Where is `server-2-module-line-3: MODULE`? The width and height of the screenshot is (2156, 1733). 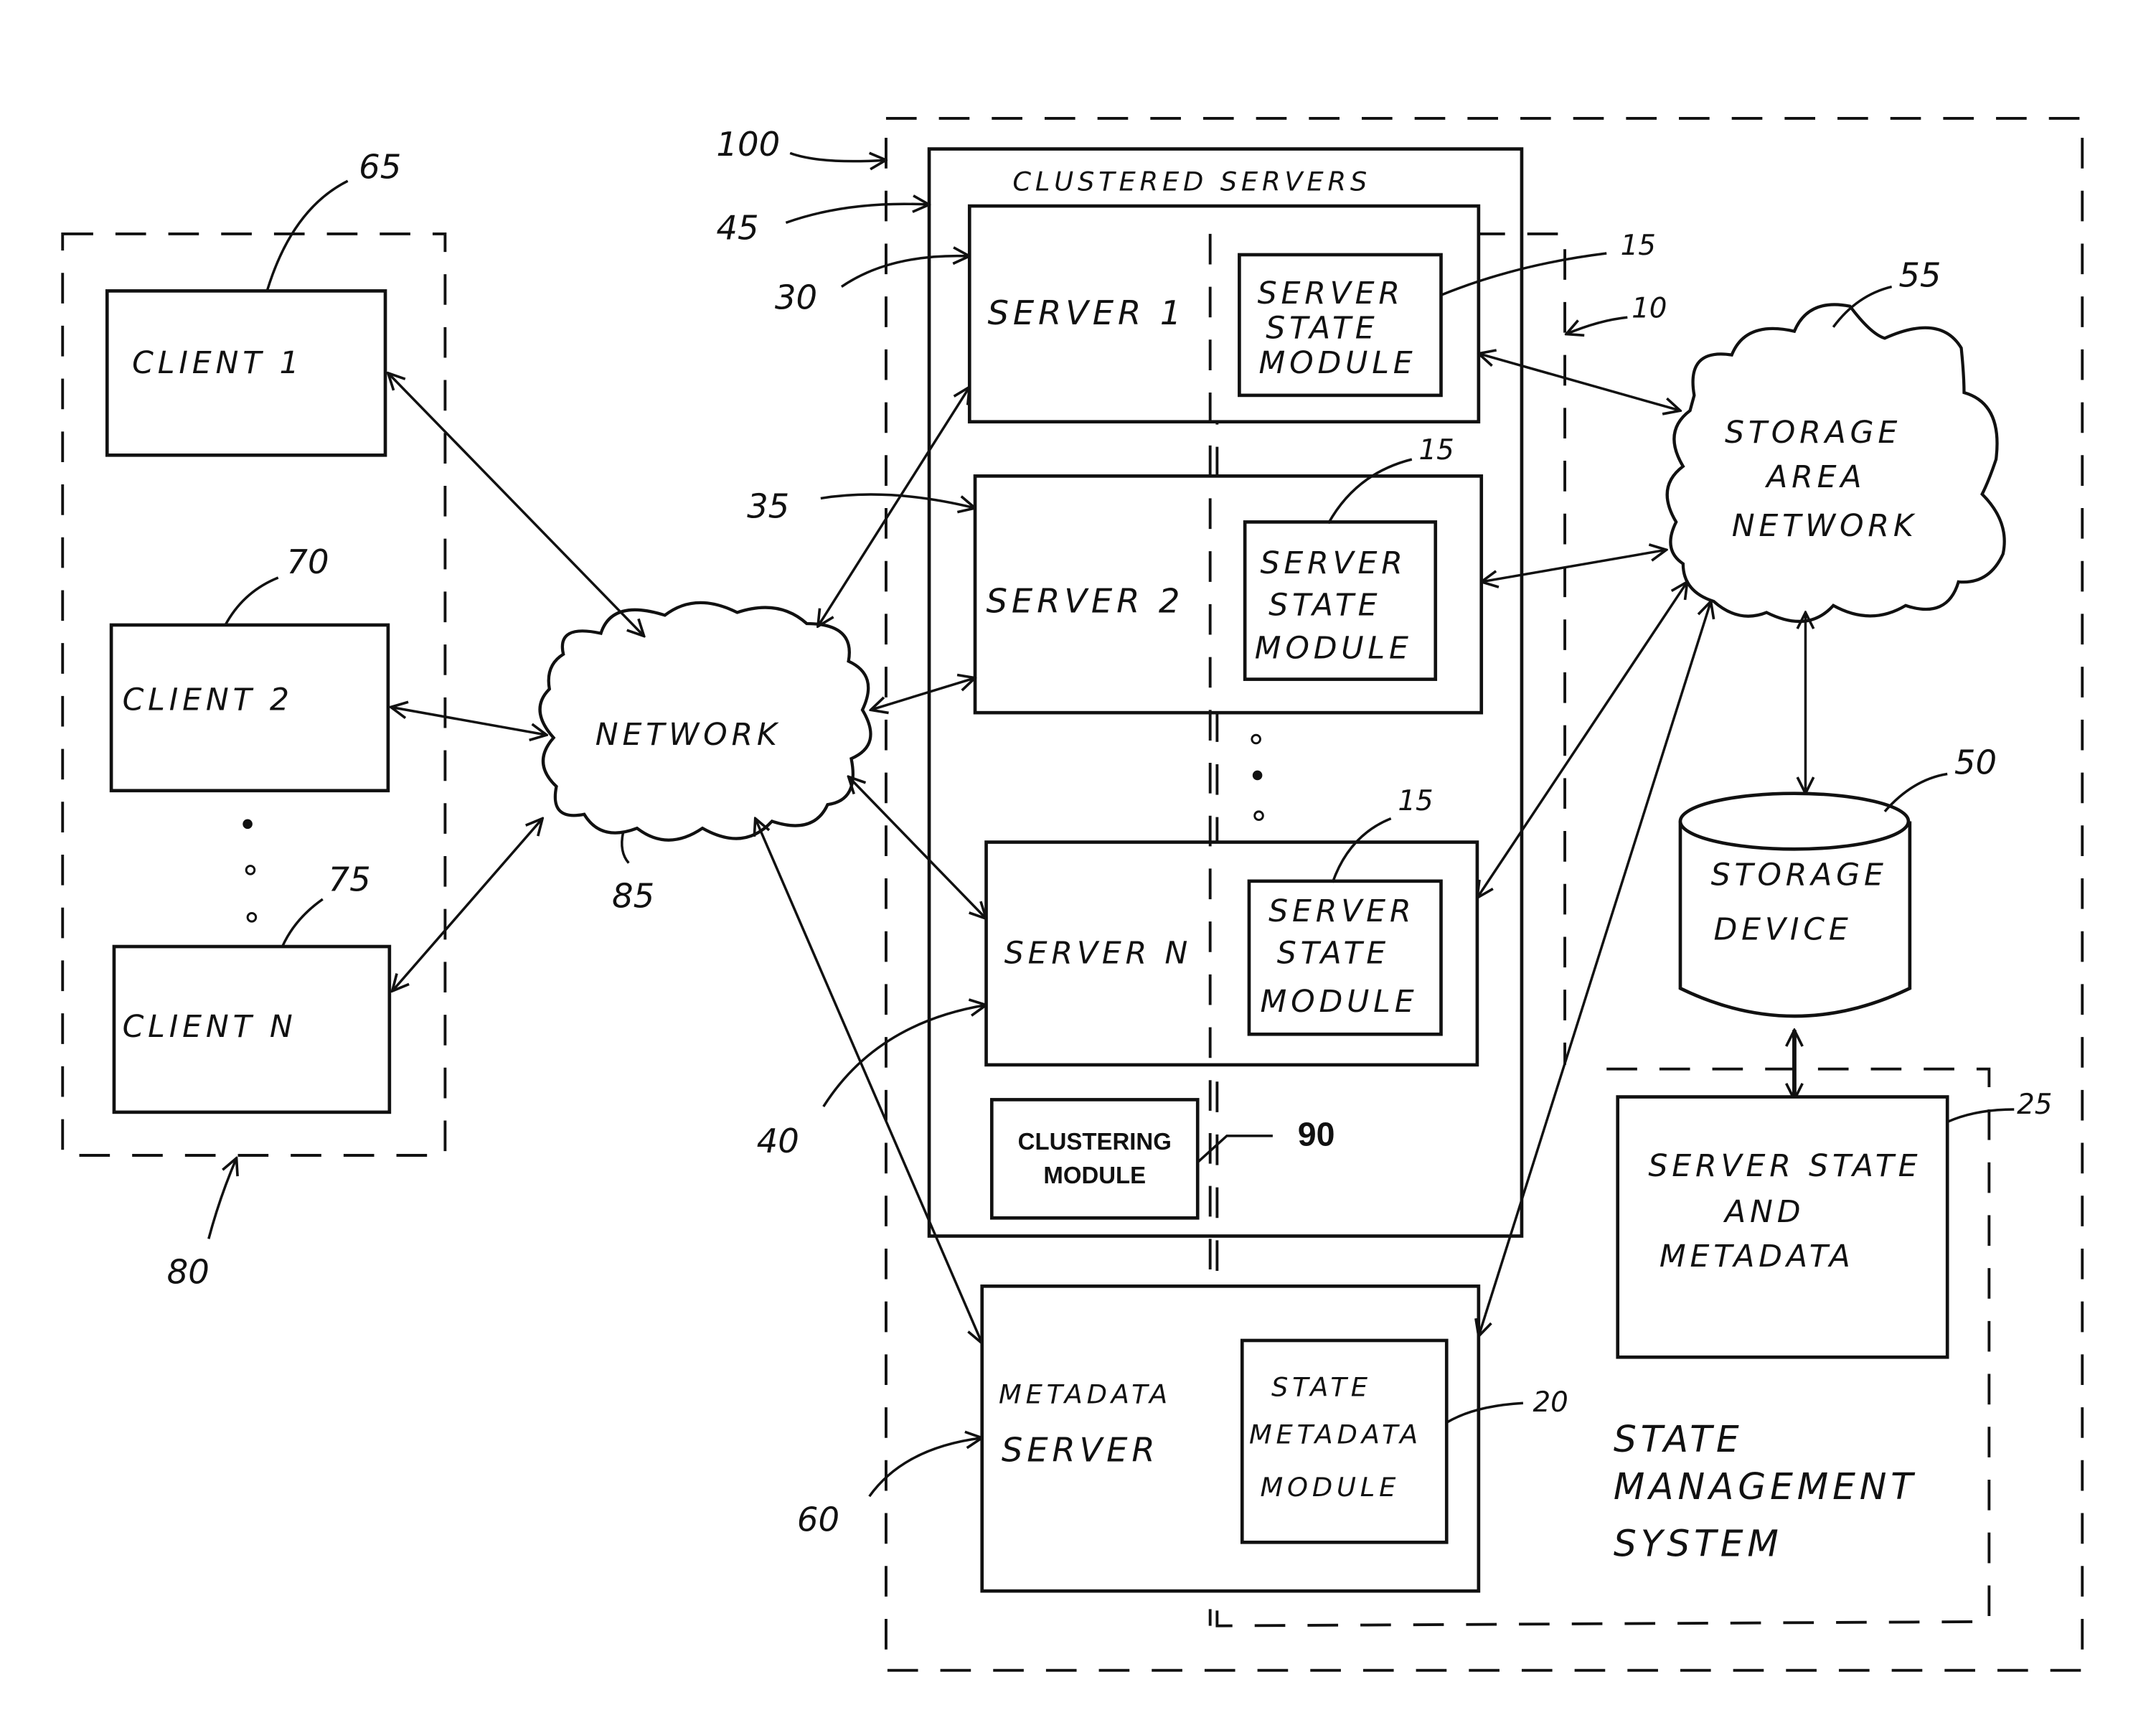
server-2-module-line-3: MODULE is located at coordinates (1334, 648).